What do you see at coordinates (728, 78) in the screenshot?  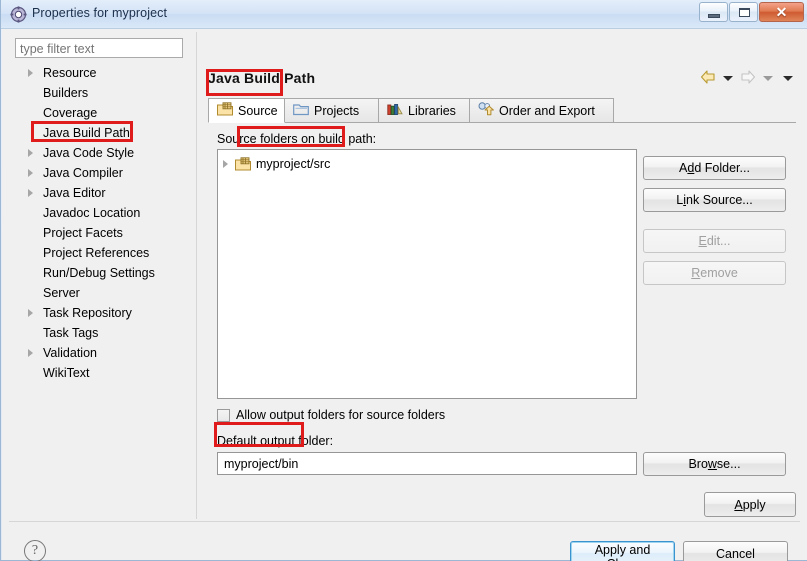 I see `back-dropdown-icon` at bounding box center [728, 78].